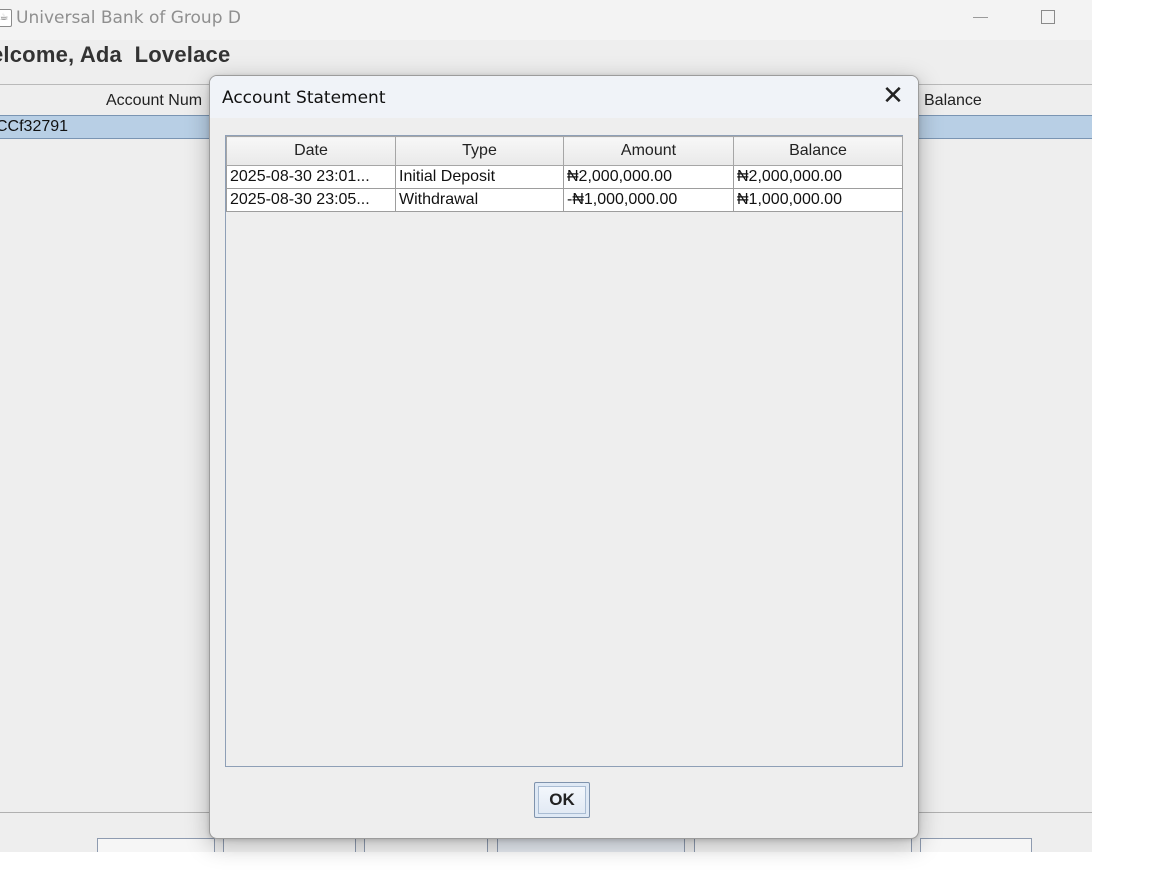 The height and width of the screenshot is (893, 1176). Describe the element at coordinates (1048, 18) in the screenshot. I see `maximize-icon` at that location.